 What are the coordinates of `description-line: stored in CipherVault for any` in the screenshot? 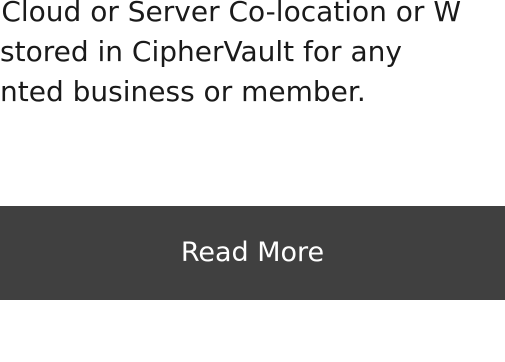 It's located at (201, 51).